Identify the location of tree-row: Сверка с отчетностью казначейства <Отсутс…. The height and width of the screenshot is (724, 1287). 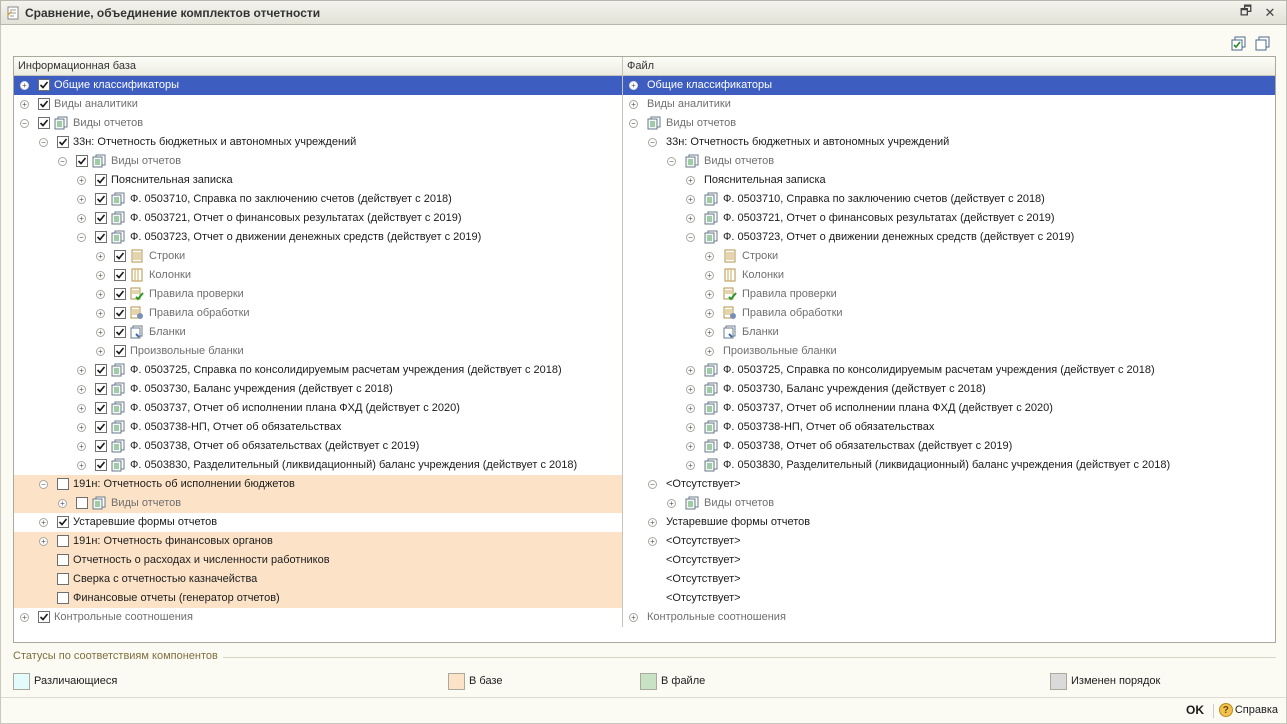
(644, 579).